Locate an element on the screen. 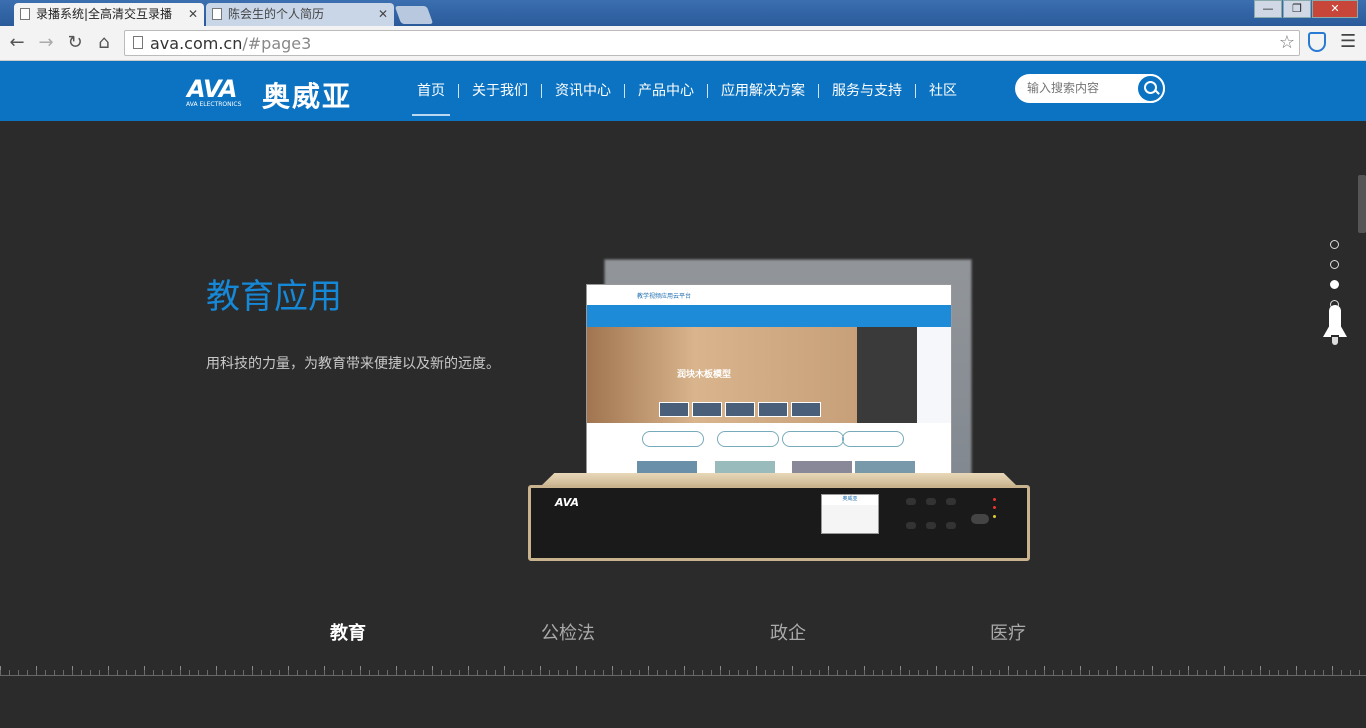 The height and width of the screenshot is (728, 1366). url-path: /#page3 is located at coordinates (277, 43).